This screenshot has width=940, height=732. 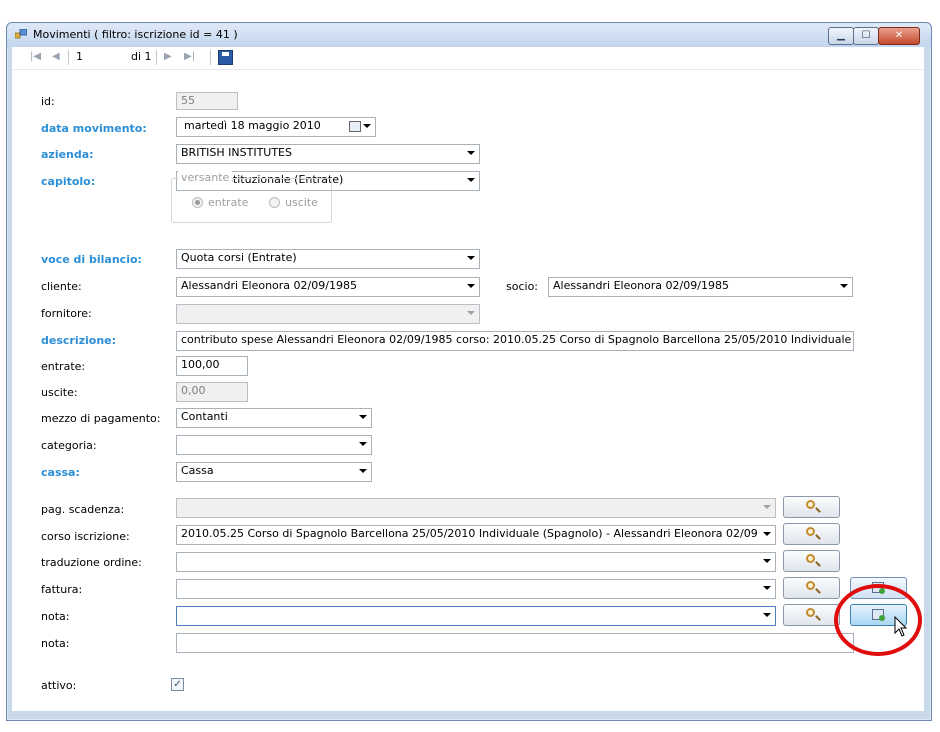 I want to click on nota-text-input, so click(x=515, y=643).